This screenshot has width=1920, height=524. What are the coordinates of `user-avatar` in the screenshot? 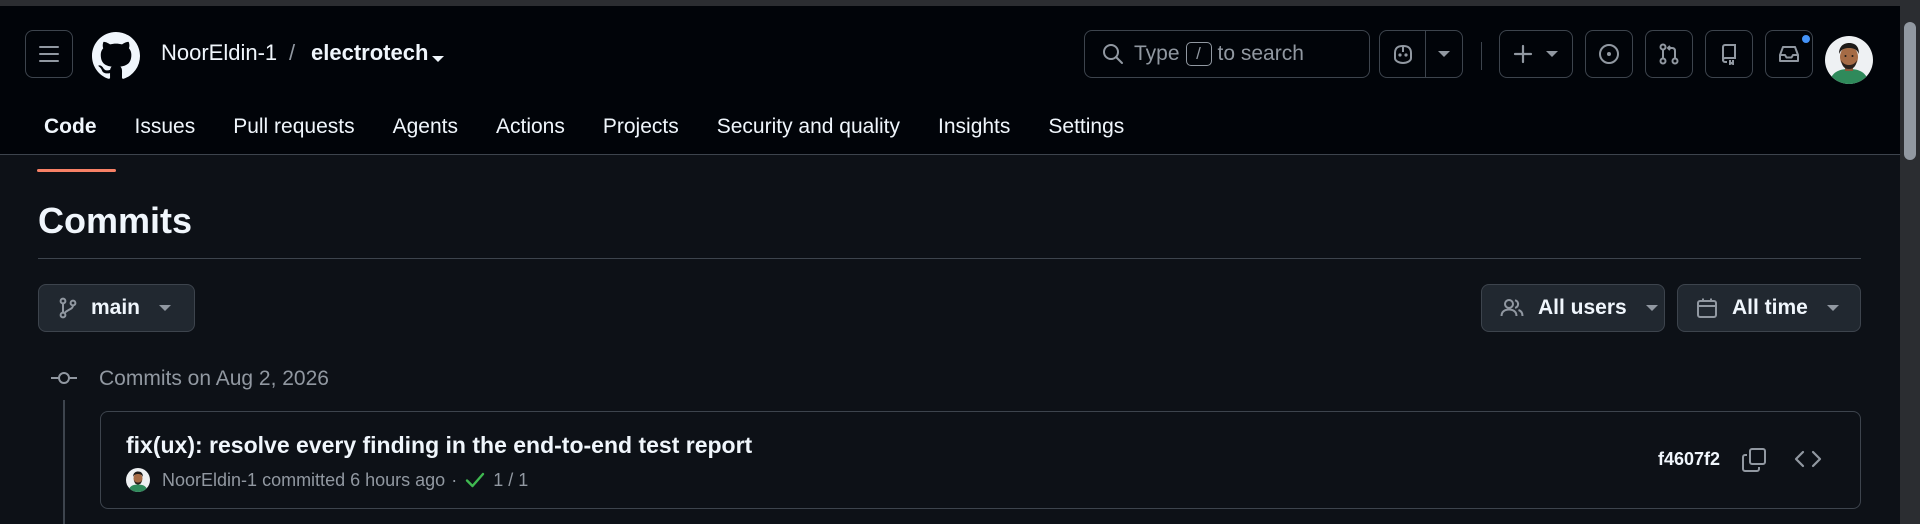 It's located at (1849, 60).